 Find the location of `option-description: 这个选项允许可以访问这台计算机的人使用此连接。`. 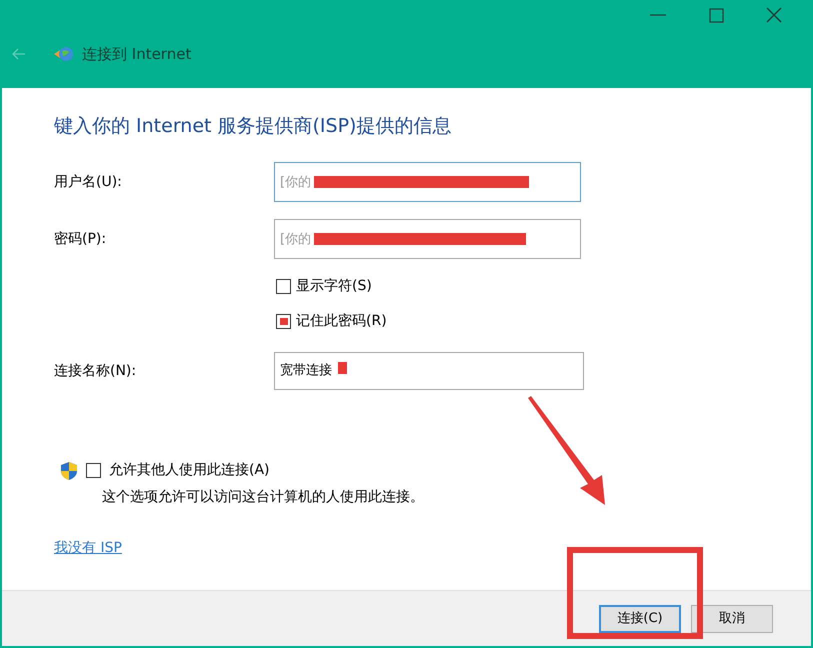

option-description: 这个选项允许可以访问这台计算机的人使用此连接。 is located at coordinates (263, 497).